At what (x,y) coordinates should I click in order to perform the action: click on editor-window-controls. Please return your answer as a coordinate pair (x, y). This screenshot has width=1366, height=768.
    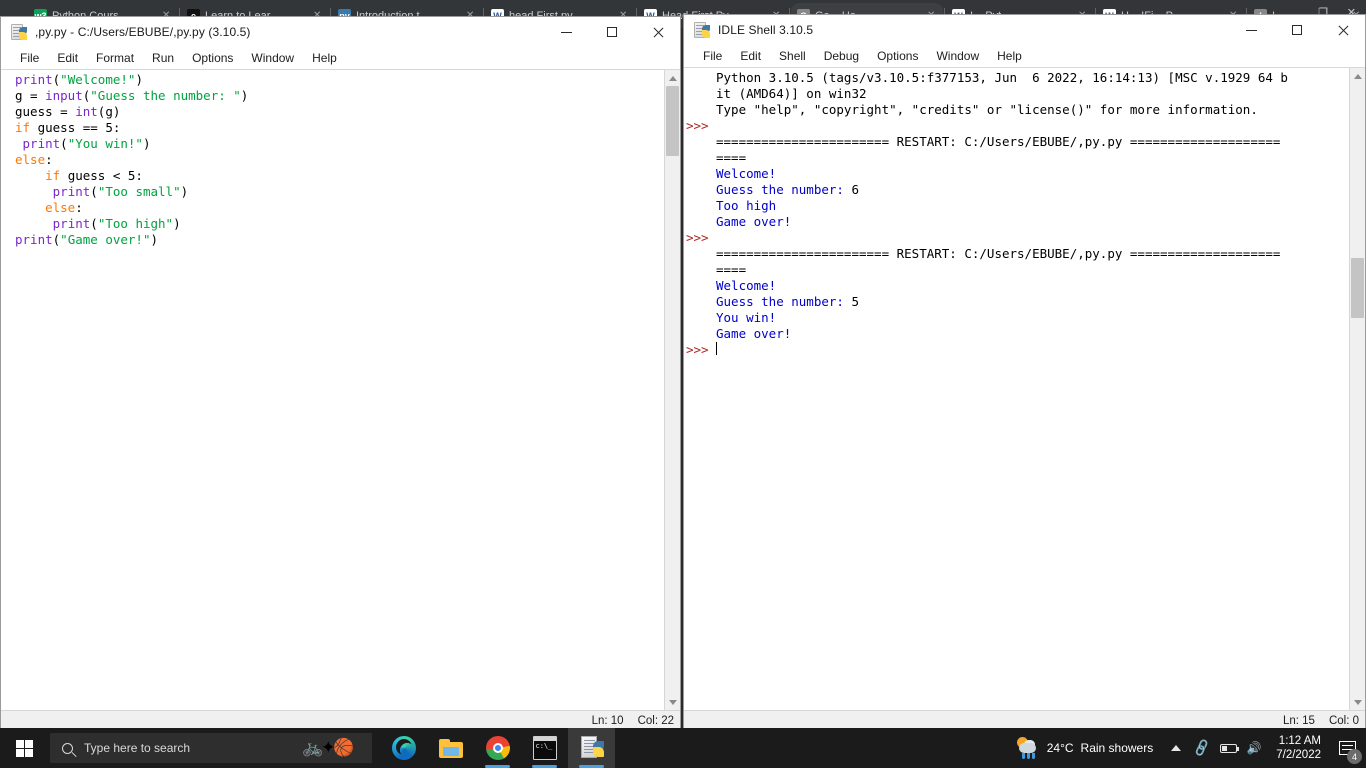
    Looking at the image, I should click on (612, 32).